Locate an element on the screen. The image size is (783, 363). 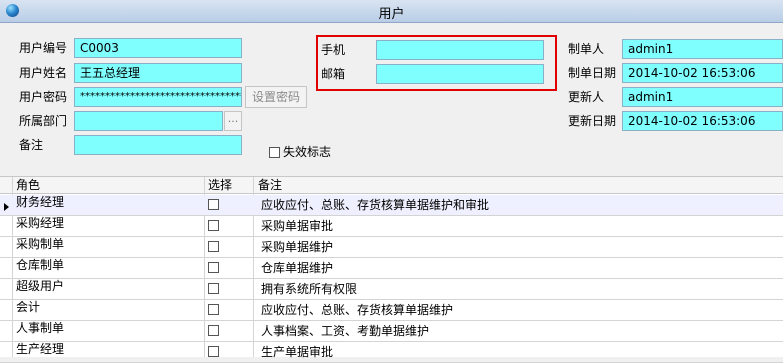
updater-field: admin1 is located at coordinates (702, 97).